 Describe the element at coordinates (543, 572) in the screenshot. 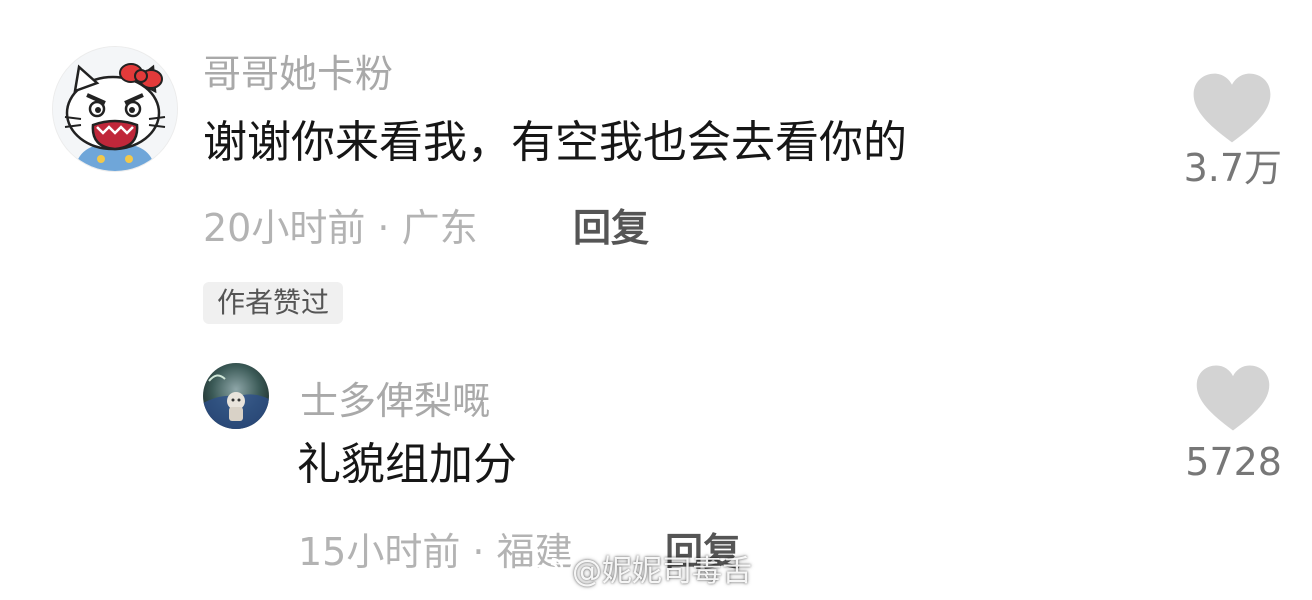

I see `weibo-logo-icon` at that location.